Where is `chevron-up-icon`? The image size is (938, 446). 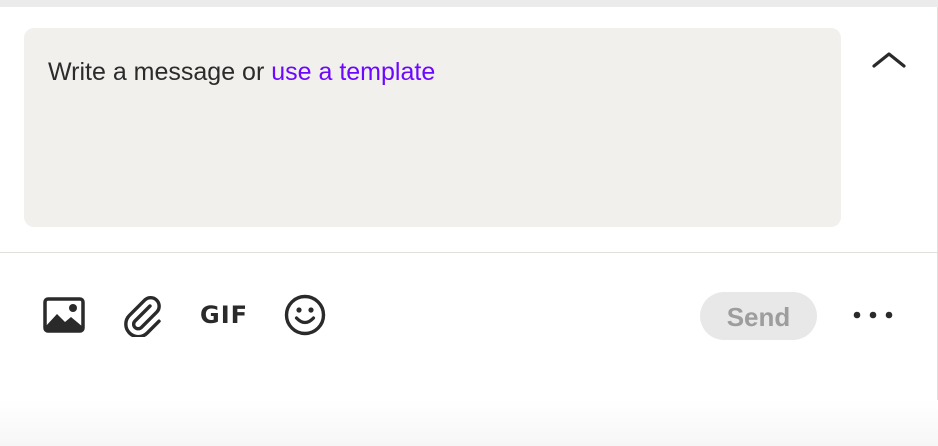
chevron-up-icon is located at coordinates (889, 60).